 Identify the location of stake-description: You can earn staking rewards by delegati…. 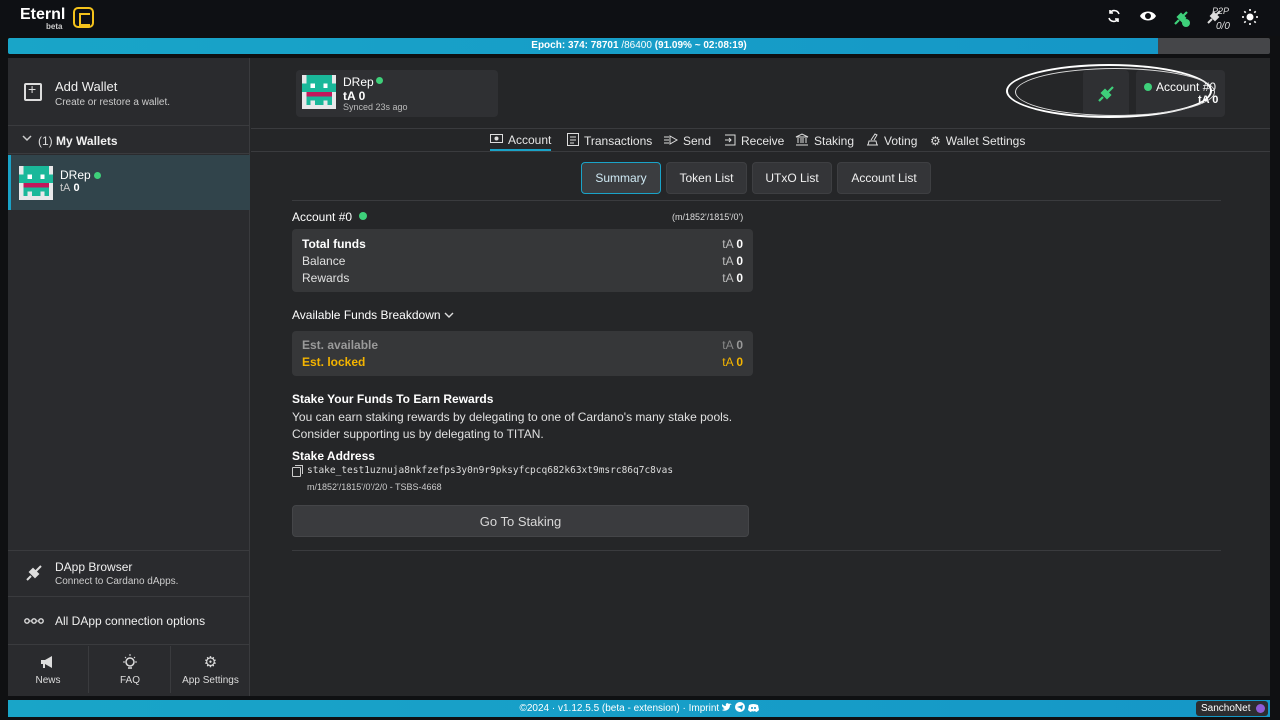
(512, 425).